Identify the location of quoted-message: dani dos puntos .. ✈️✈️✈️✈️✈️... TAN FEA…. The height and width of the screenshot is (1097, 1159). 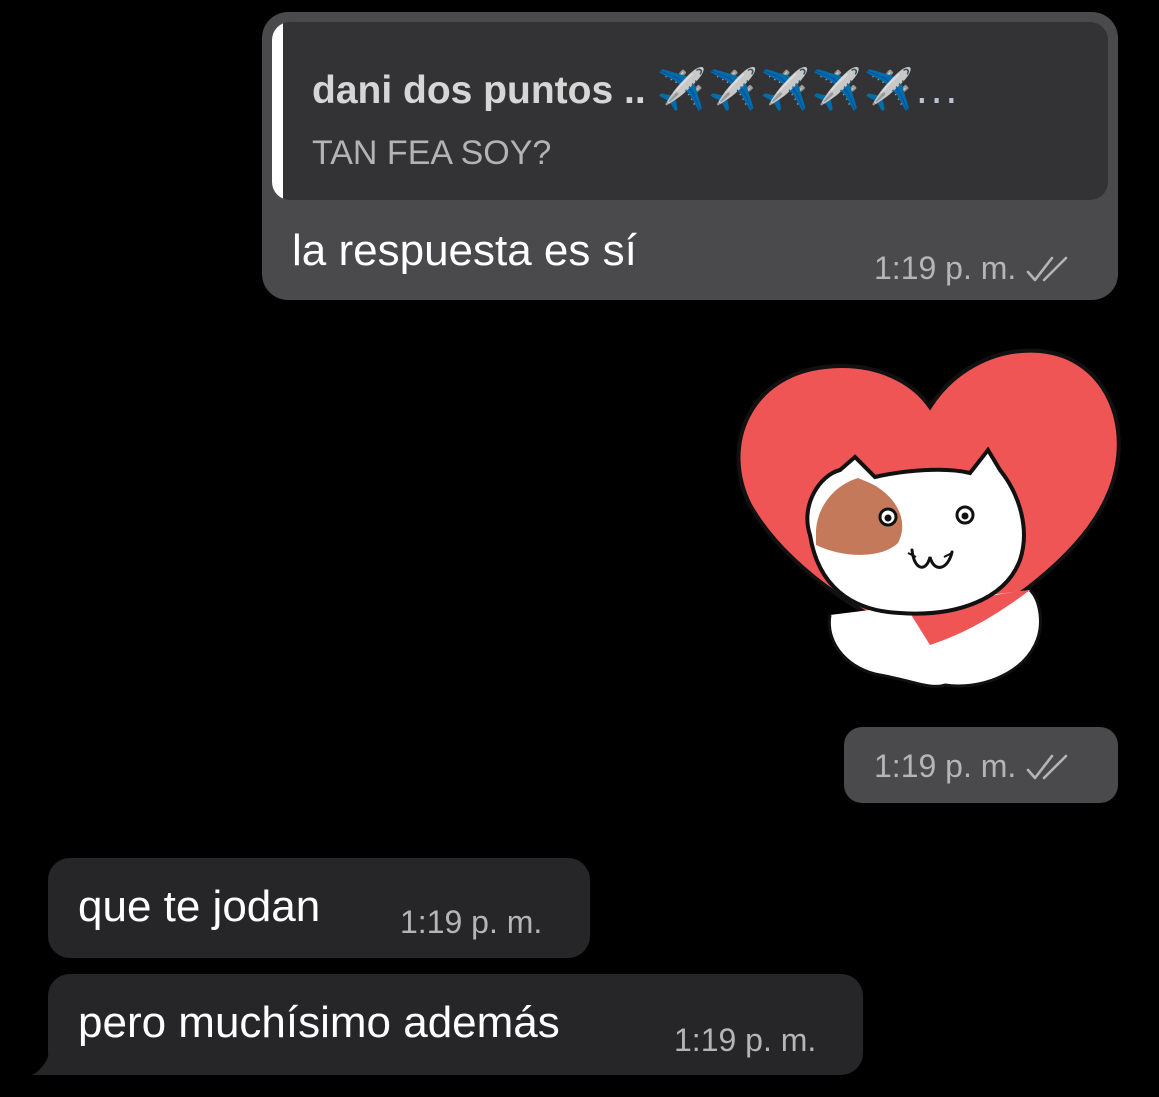
(690, 111).